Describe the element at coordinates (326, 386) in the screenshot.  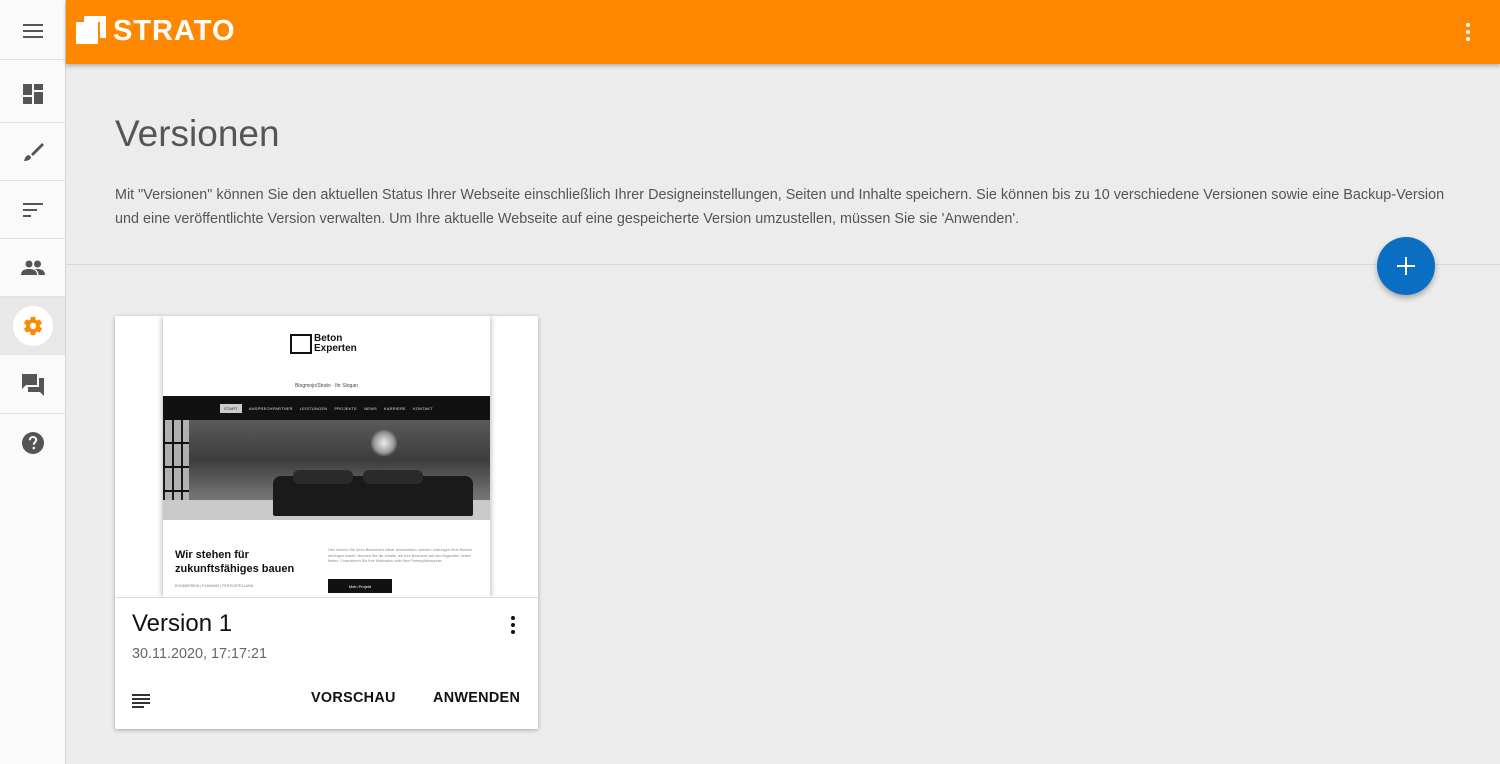
I see `thumbnail-slogan: Blogmojo/Strato · Ihr Slogan` at that location.